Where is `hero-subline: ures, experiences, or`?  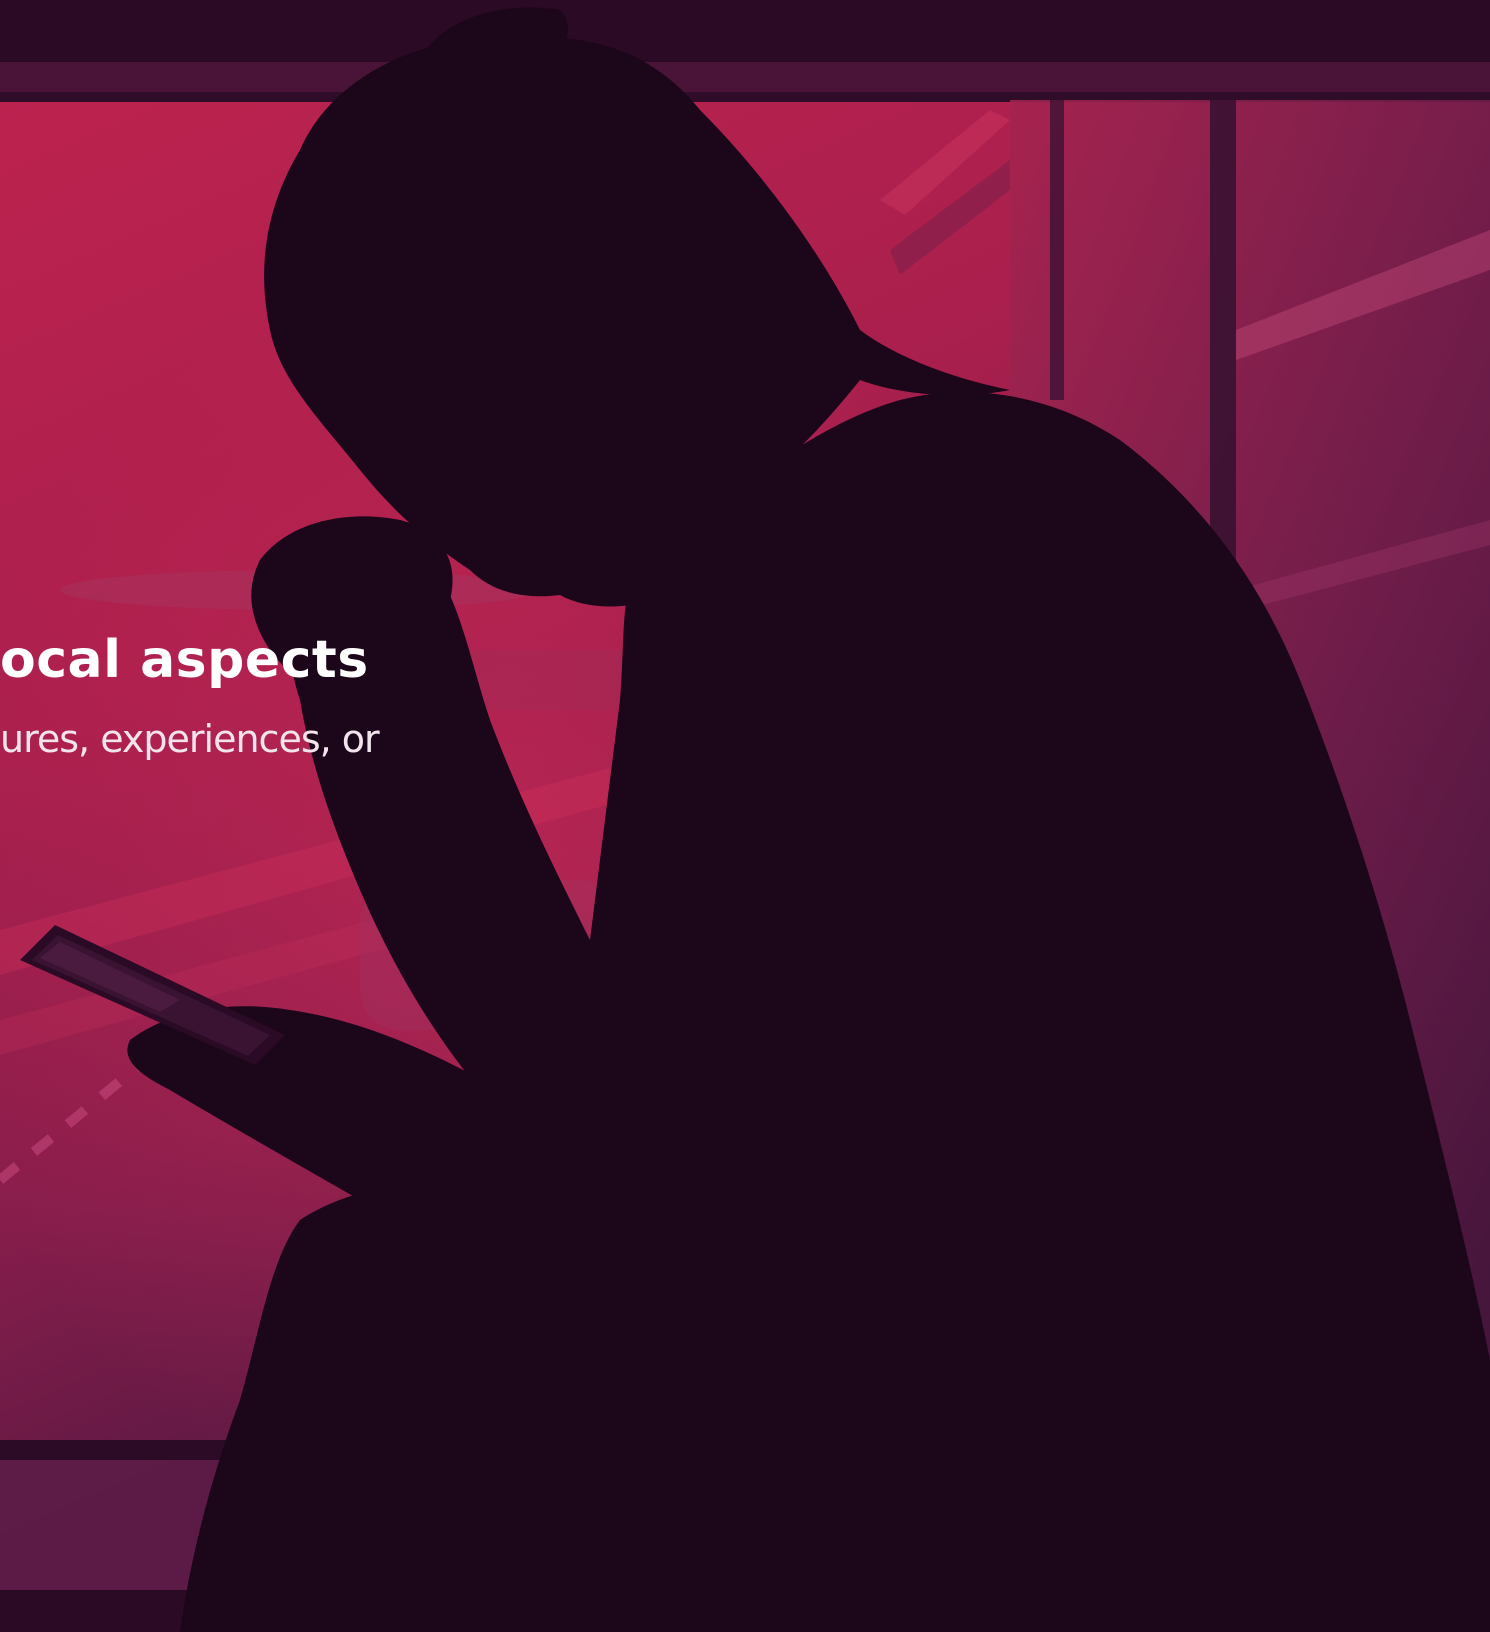 hero-subline: ures, experiences, or is located at coordinates (190, 739).